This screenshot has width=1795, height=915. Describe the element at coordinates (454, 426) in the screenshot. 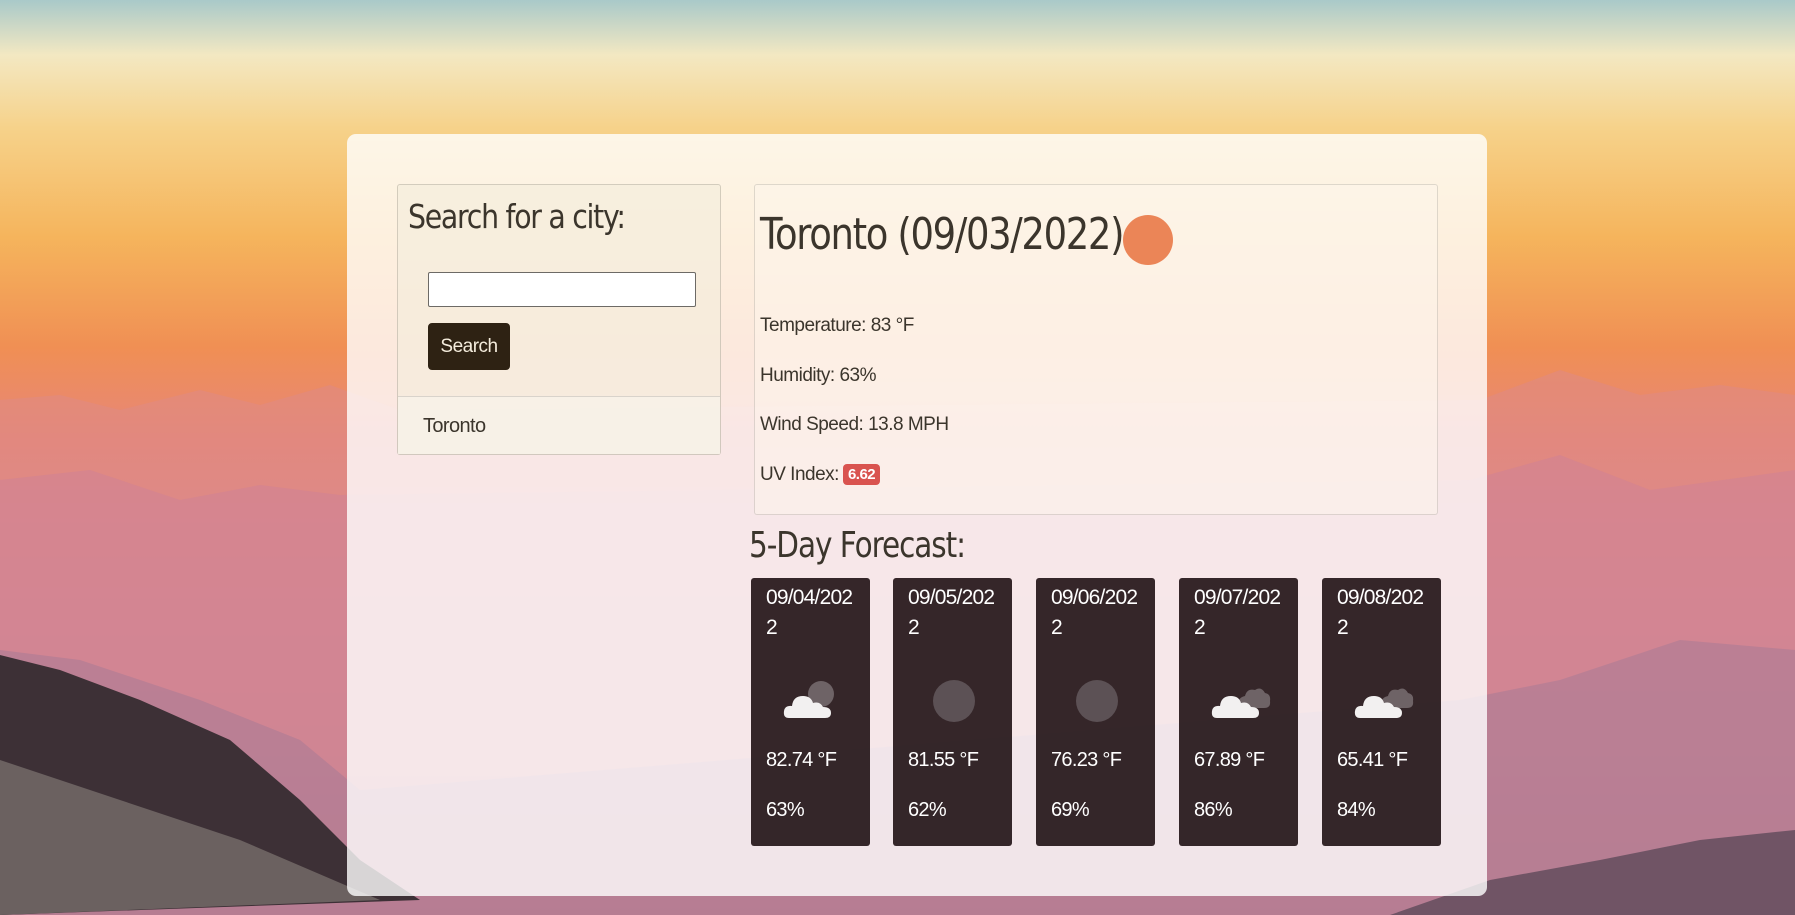

I see `history-item-toronto: Toronto` at that location.